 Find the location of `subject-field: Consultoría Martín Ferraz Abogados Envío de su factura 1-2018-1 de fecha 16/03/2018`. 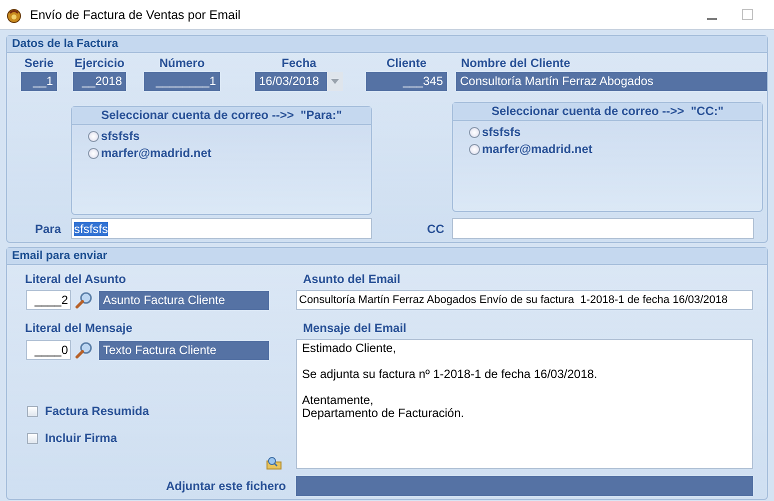

subject-field: Consultoría Martín Ferraz Abogados Envío de su factura 1-2018-1 de fecha 16/03/2018 is located at coordinates (524, 300).